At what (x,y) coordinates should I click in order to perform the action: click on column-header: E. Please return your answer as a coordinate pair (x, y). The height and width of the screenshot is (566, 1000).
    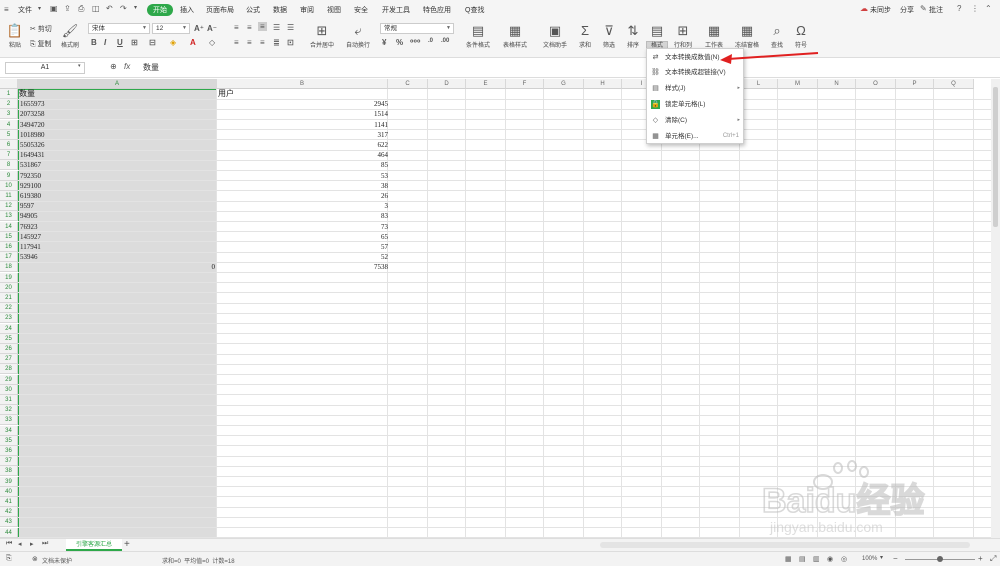
    Looking at the image, I should click on (486, 84).